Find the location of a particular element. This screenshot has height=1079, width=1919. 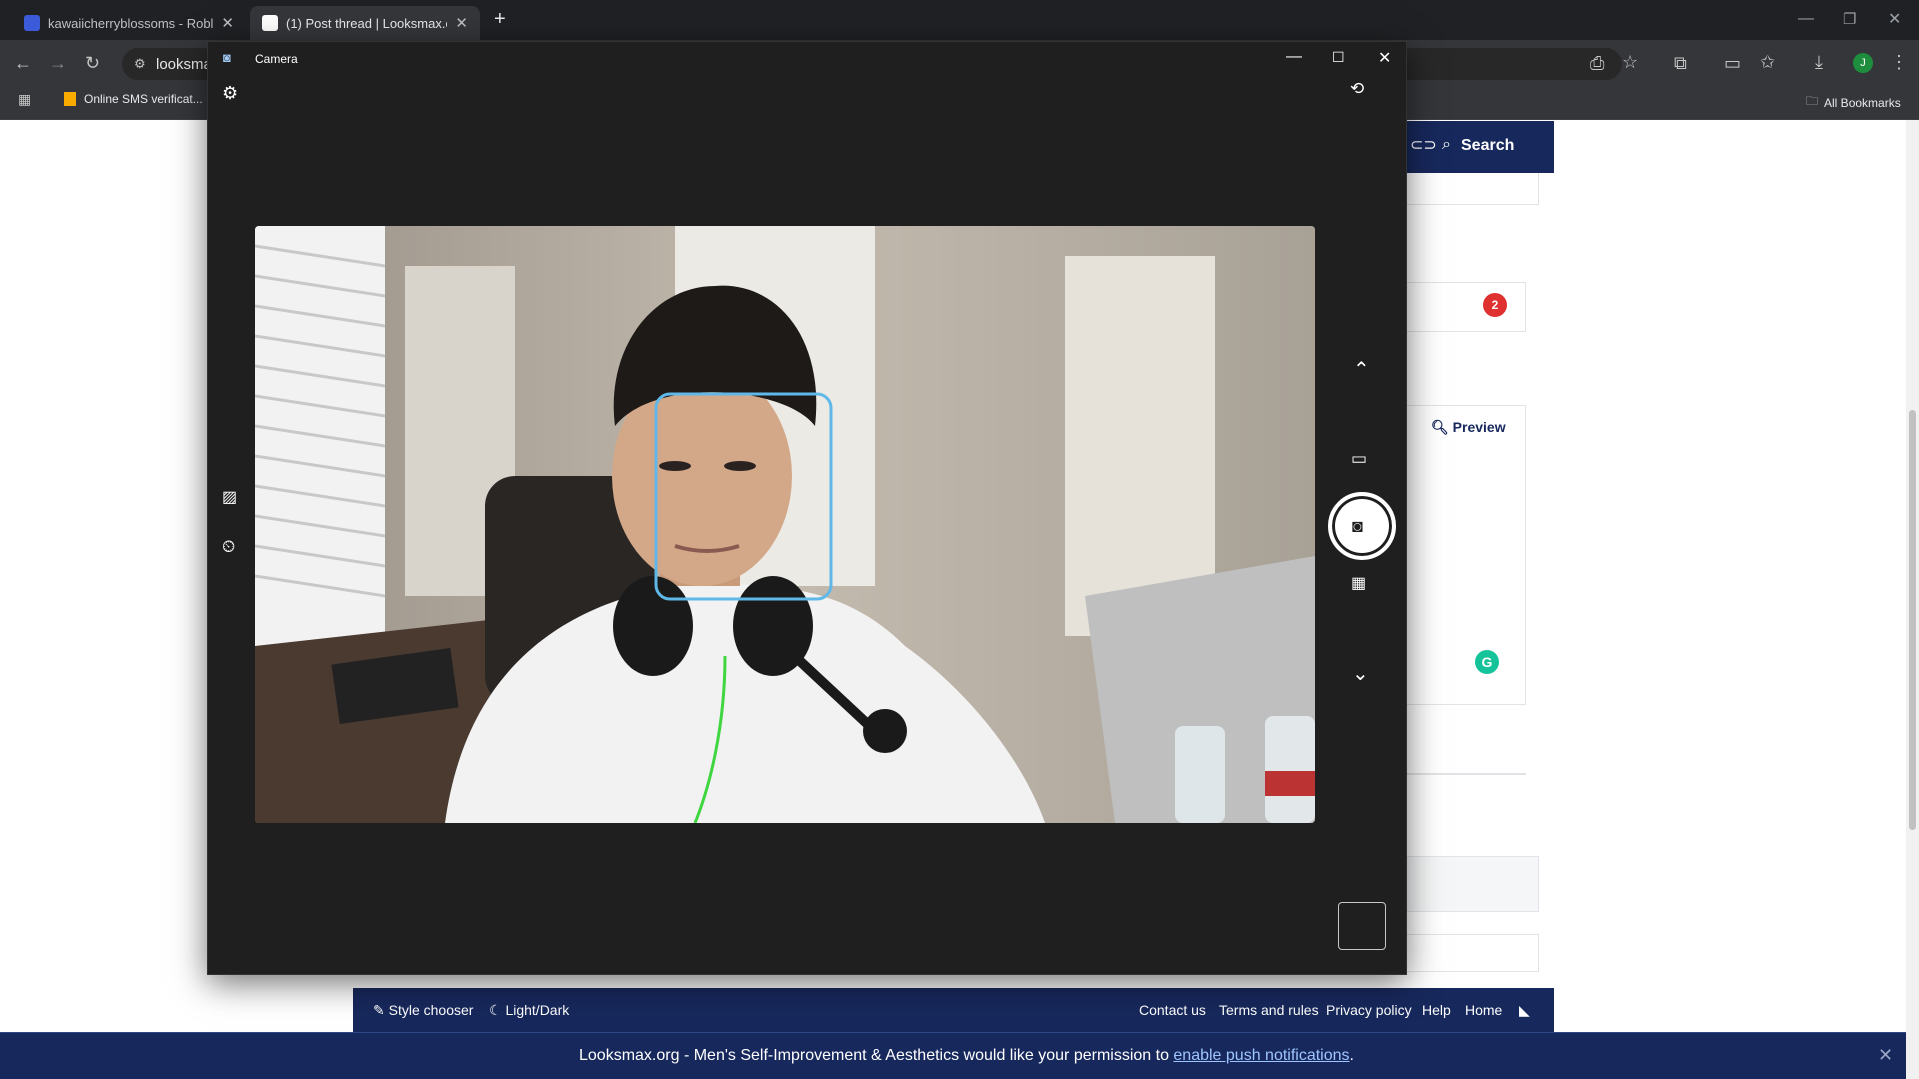

last-photo-thumbnail is located at coordinates (1362, 926).